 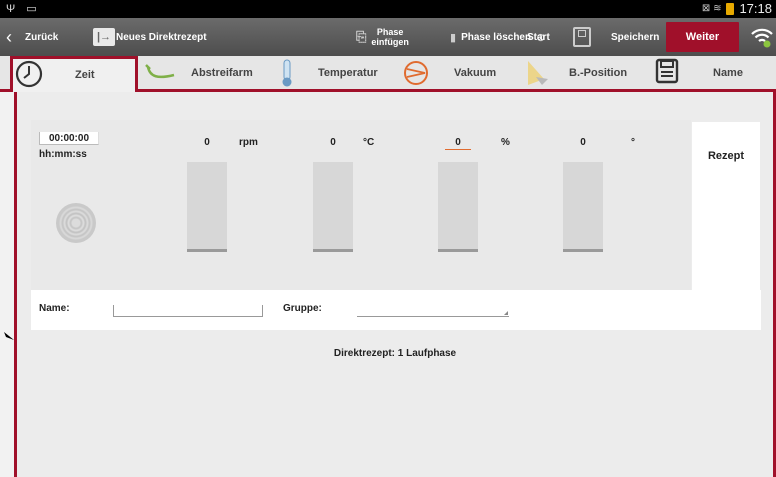 I want to click on position-value: 0, so click(x=583, y=142).